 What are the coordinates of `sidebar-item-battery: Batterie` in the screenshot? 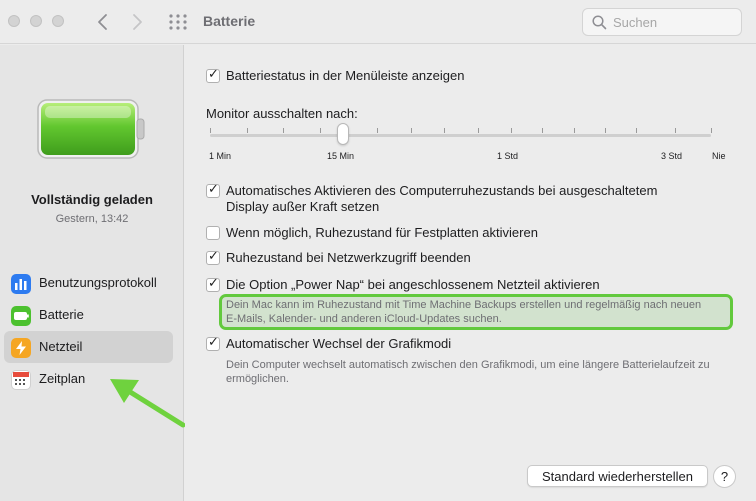 It's located at (88, 315).